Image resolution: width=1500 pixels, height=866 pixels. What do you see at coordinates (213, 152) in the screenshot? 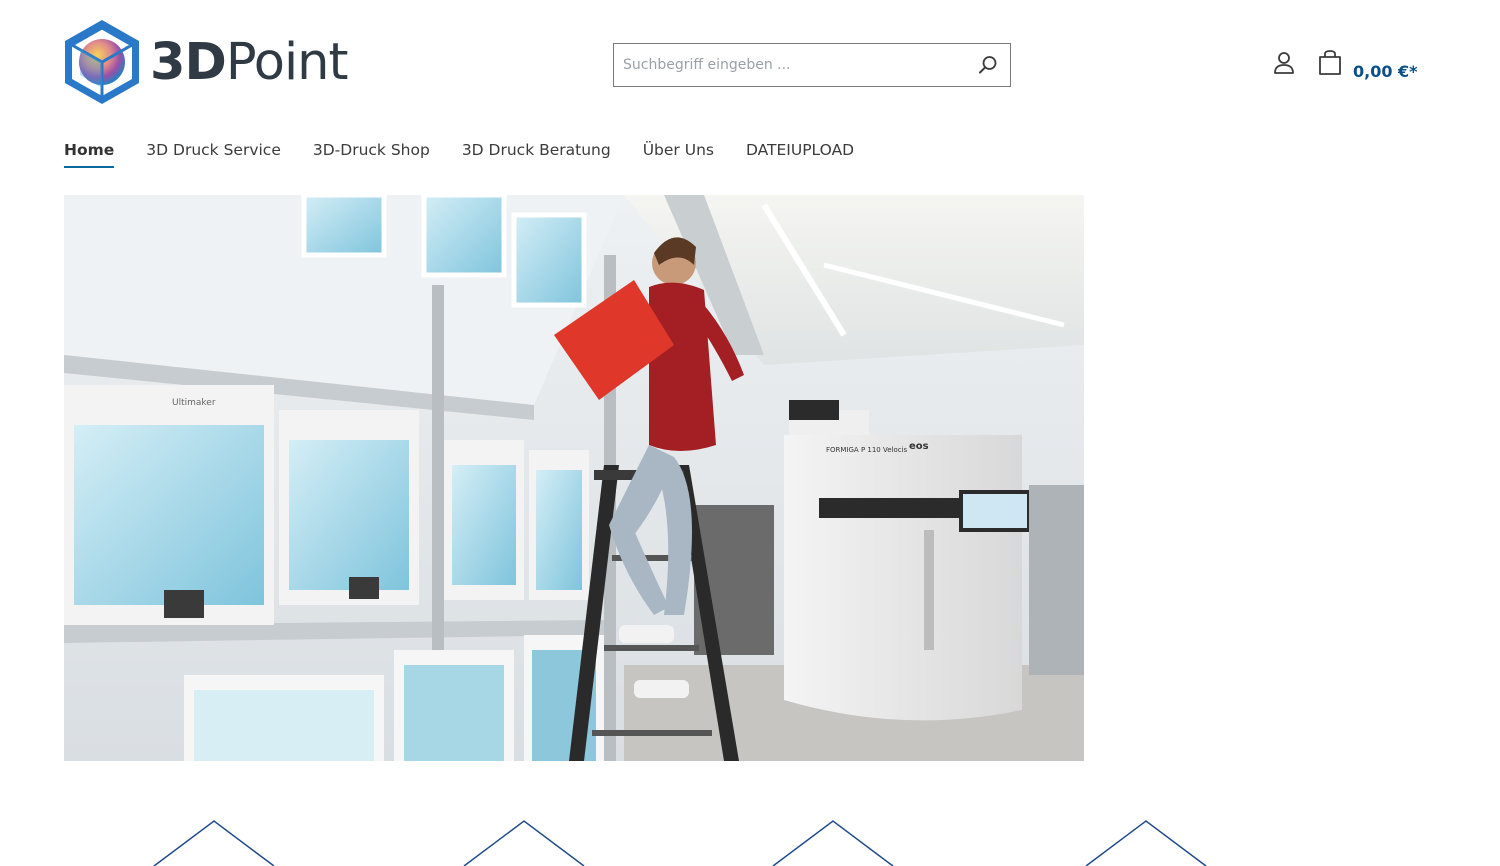
I see `nav-item-3d-druck-service: 3D Druck Service` at bounding box center [213, 152].